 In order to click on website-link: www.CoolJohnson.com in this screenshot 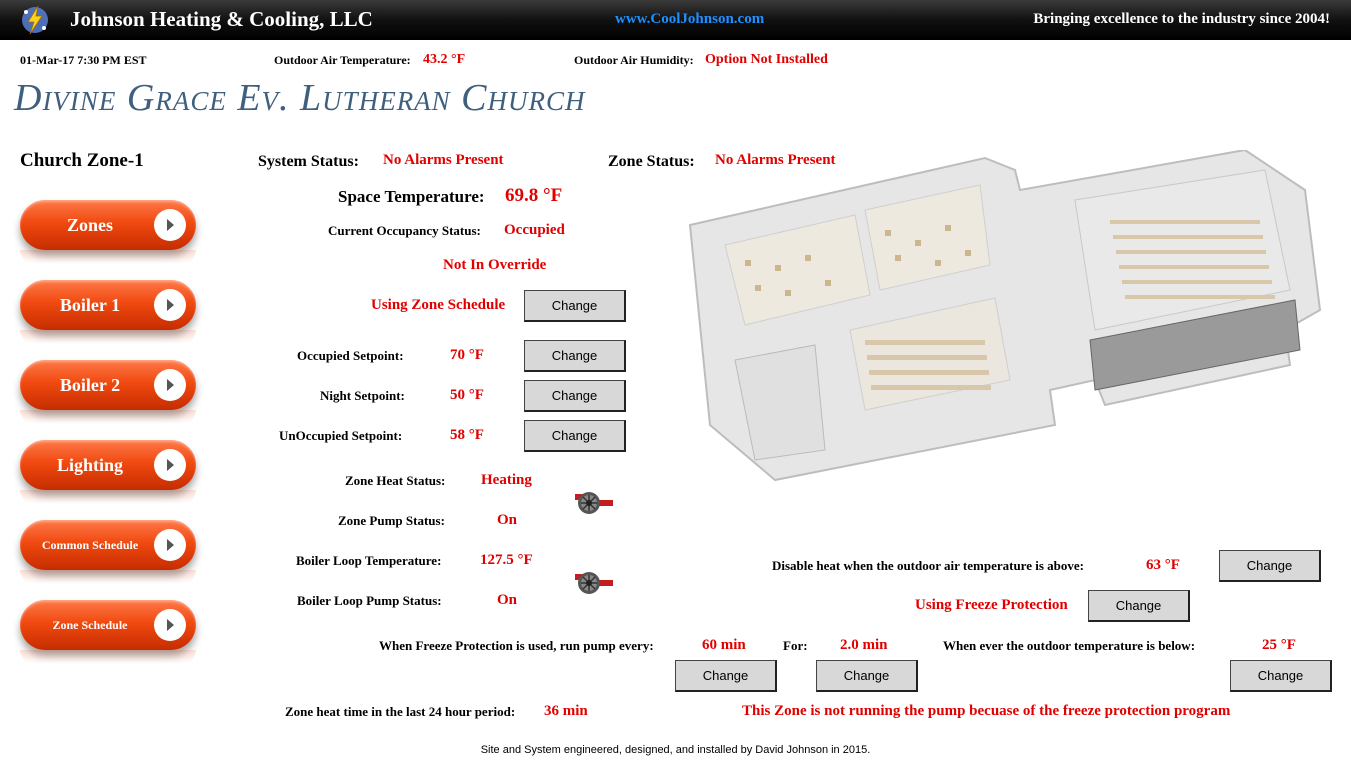, I will do `click(689, 19)`.